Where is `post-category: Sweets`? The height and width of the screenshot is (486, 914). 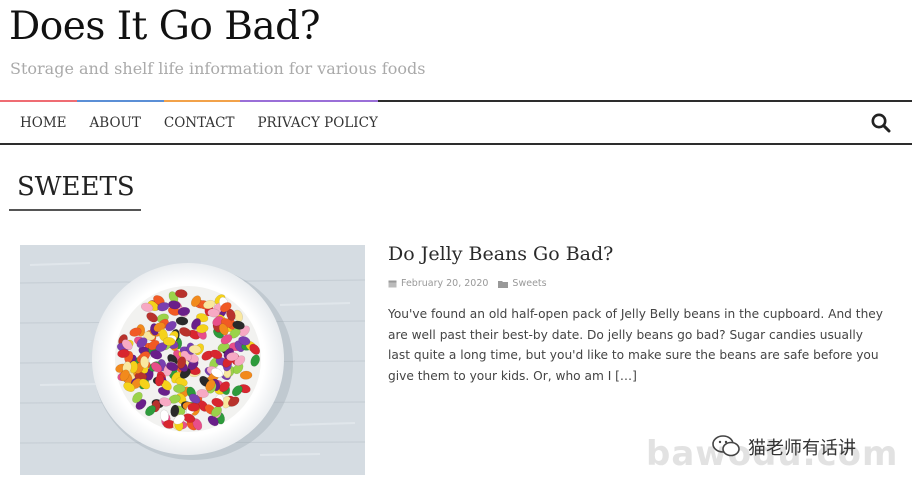
post-category: Sweets is located at coordinates (529, 283).